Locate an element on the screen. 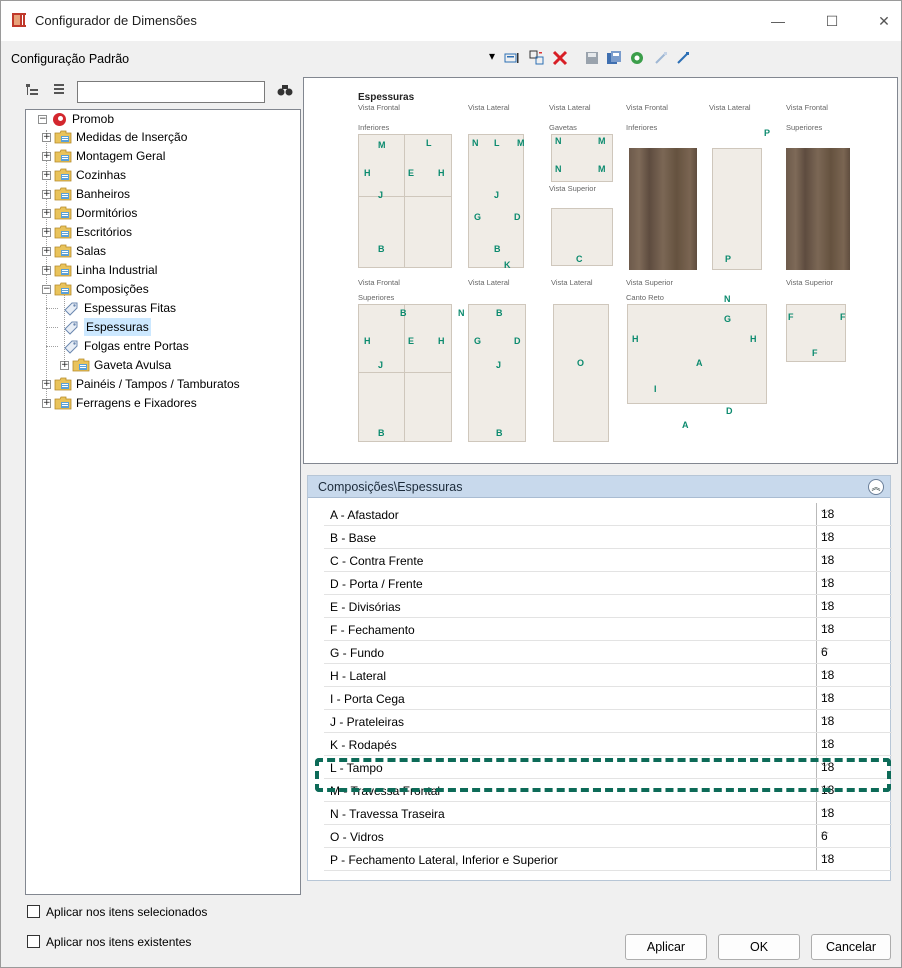 The height and width of the screenshot is (968, 902). property-row: G - Fundo 6 ⌵ is located at coordinates (608, 652).